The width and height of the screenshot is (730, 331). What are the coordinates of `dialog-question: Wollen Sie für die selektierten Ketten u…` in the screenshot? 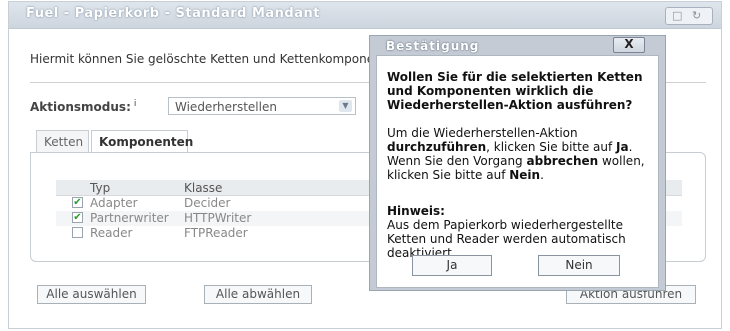 It's located at (515, 91).